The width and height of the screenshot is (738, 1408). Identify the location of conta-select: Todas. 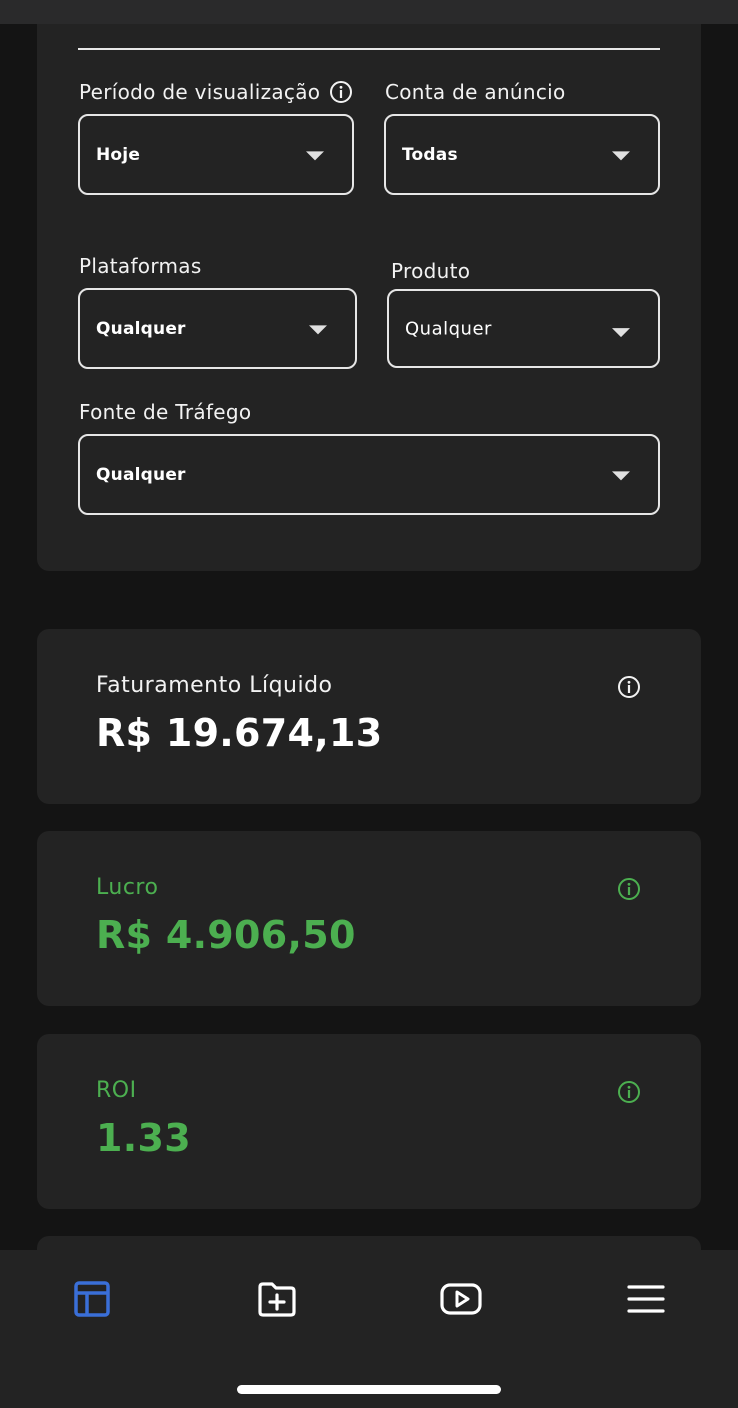
(522, 154).